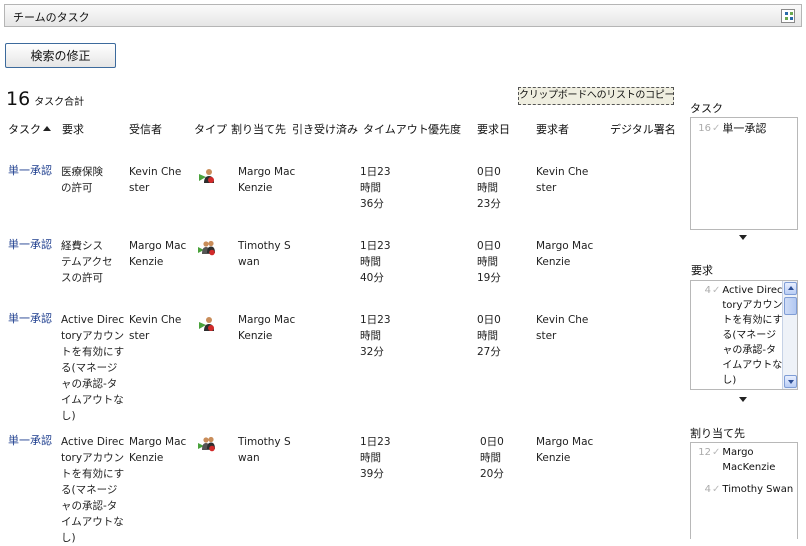  What do you see at coordinates (47, 128) in the screenshot?
I see `sort-ascending-icon` at bounding box center [47, 128].